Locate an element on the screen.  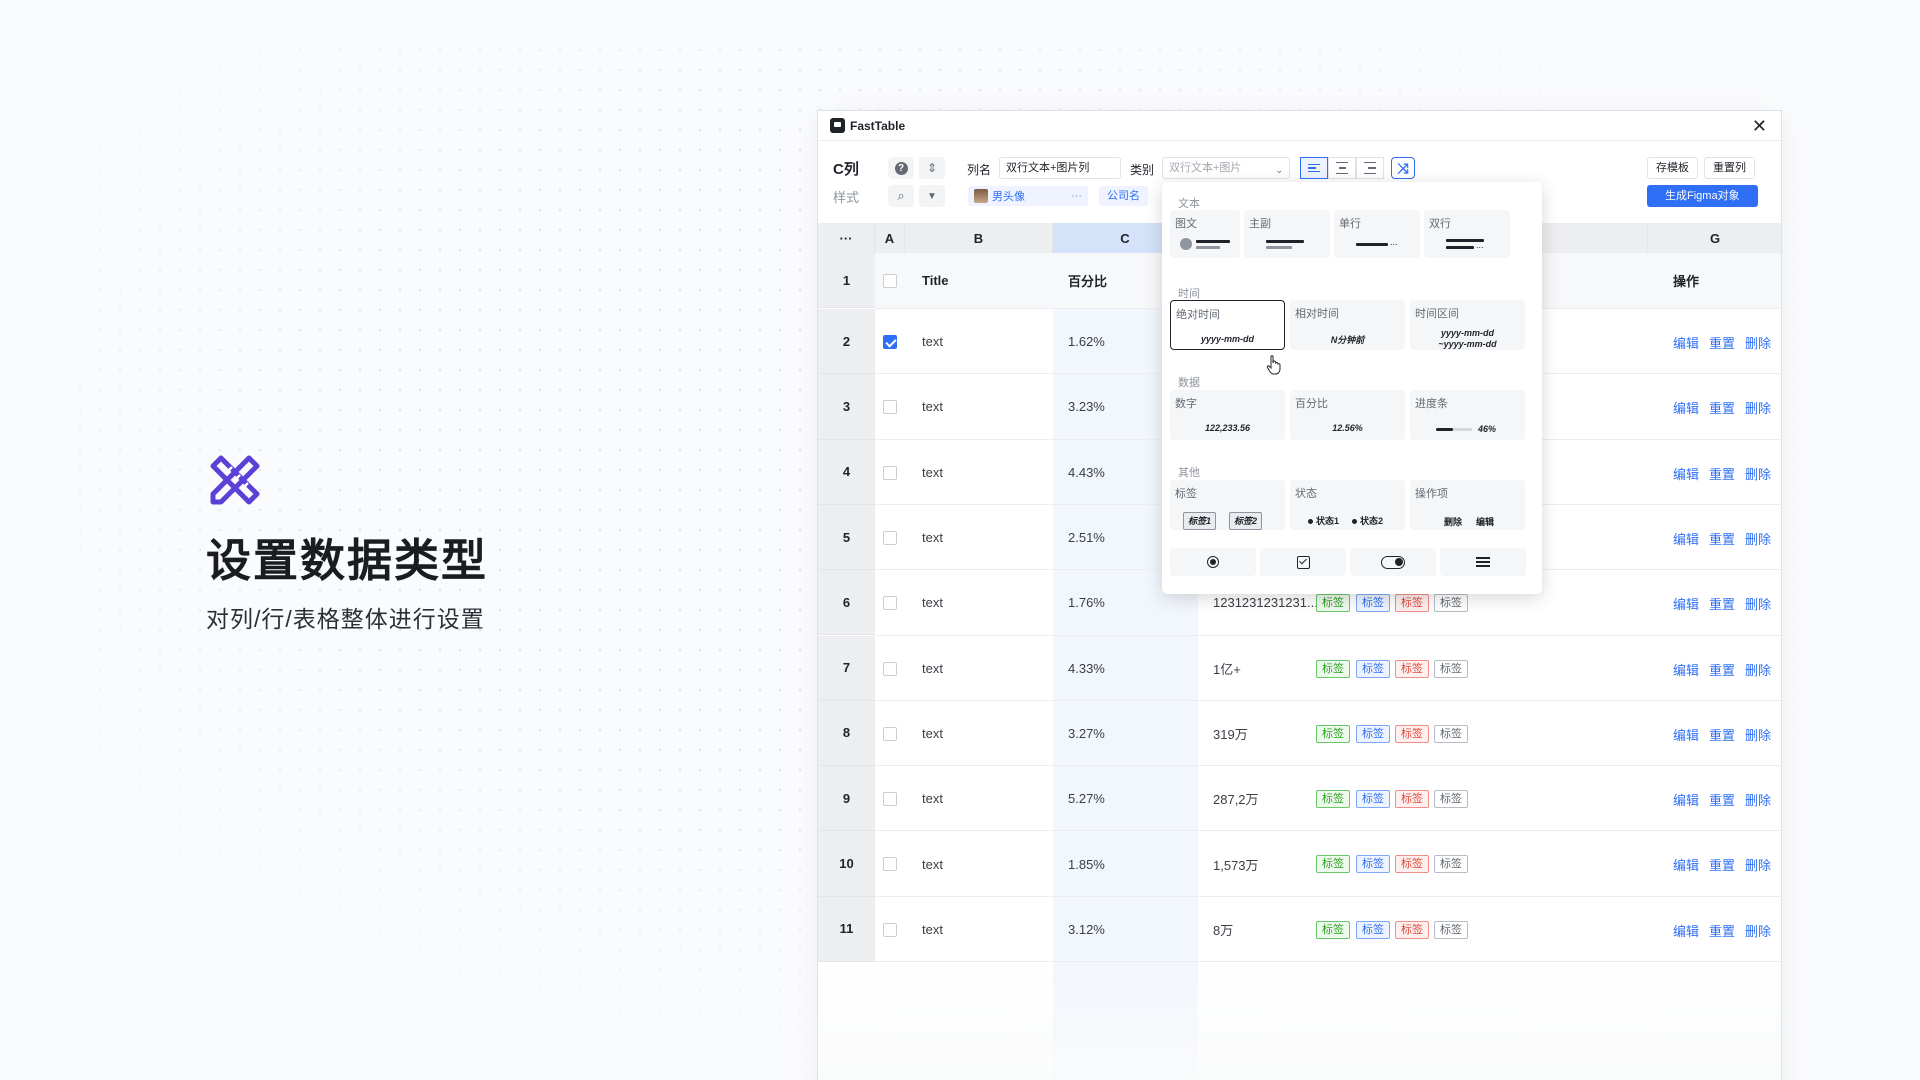
column-name-input: 双行文本+图片列 is located at coordinates (1060, 168).